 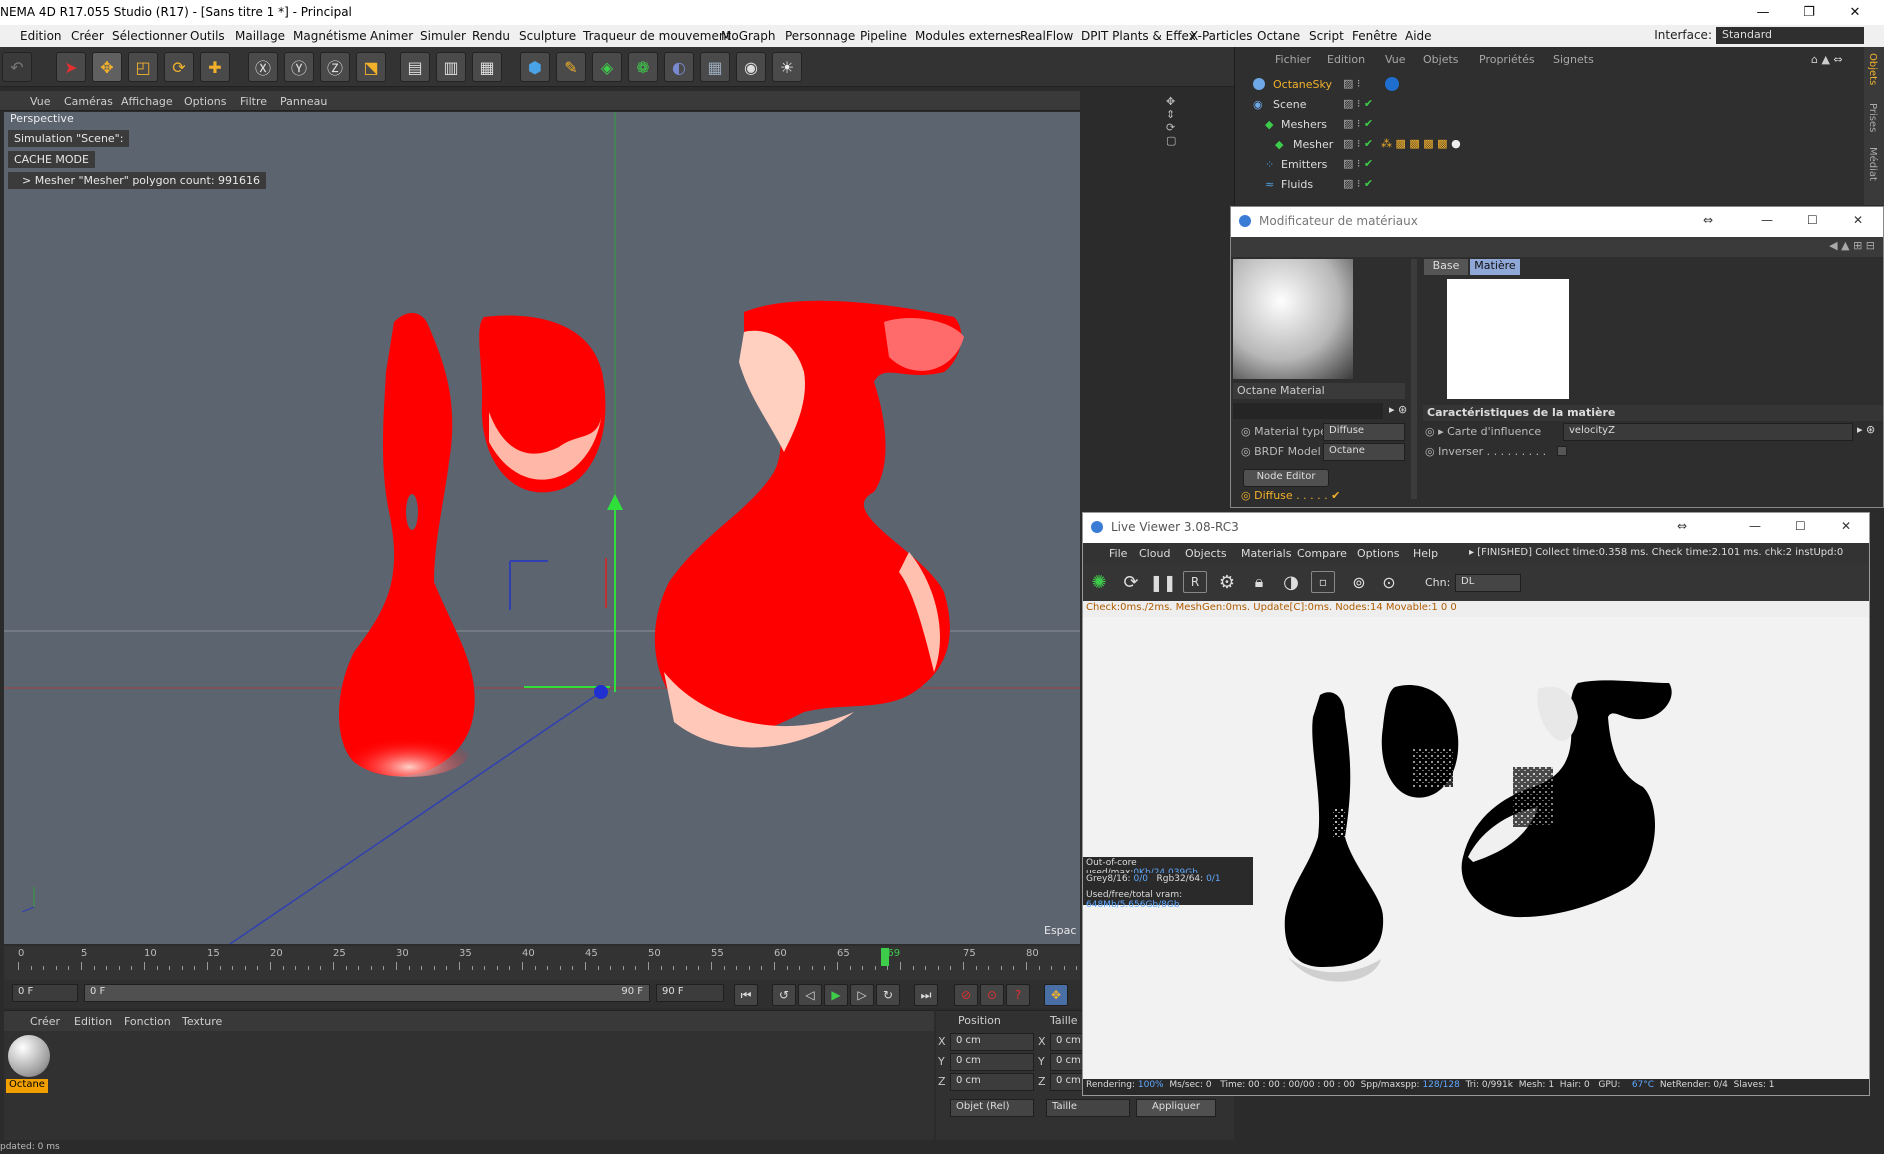 What do you see at coordinates (1293, 319) in the screenshot?
I see `material-preview` at bounding box center [1293, 319].